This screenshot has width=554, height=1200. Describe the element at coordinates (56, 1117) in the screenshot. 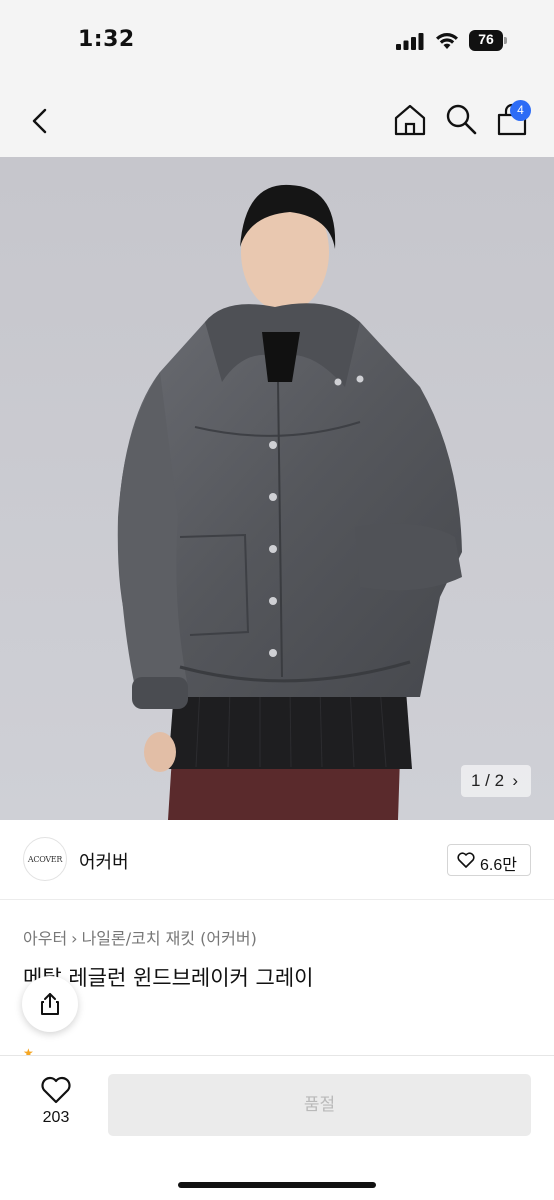

I see `wishlist-count: 203` at that location.